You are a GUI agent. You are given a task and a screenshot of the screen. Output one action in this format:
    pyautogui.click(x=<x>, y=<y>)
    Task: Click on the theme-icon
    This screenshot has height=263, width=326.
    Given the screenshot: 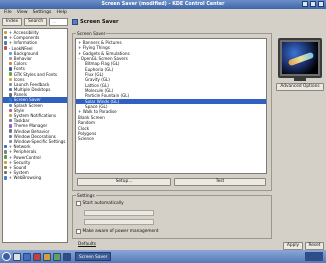 What is the action you would take?
    pyautogui.click(x=11, y=126)
    